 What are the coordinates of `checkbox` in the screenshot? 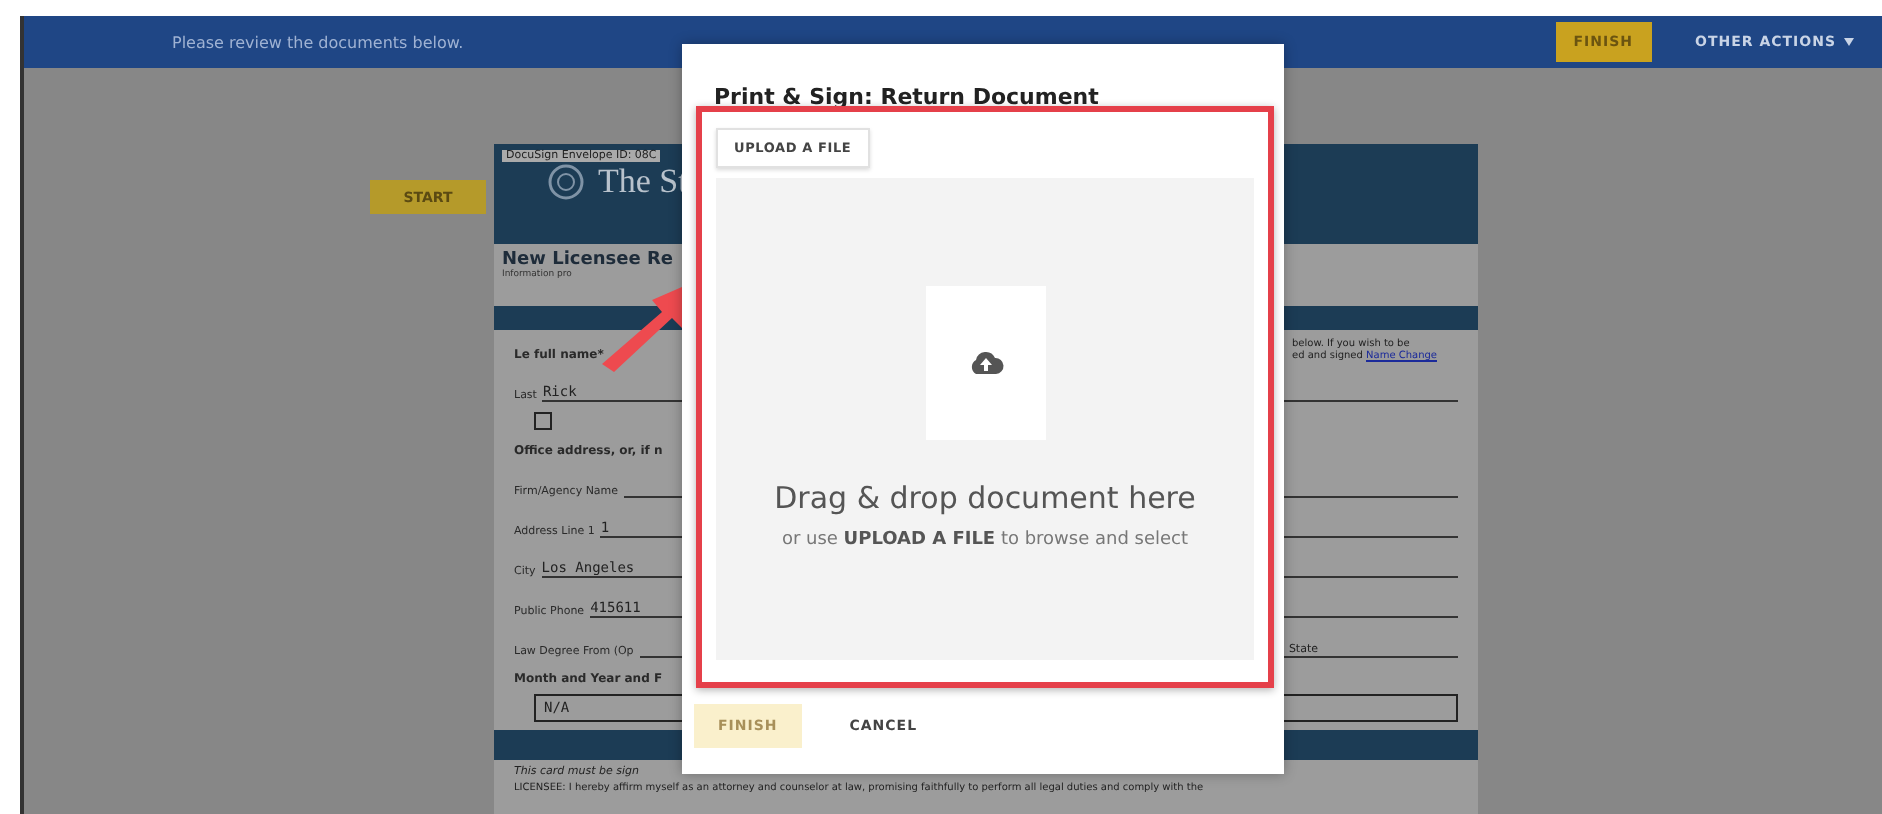 It's located at (543, 421).